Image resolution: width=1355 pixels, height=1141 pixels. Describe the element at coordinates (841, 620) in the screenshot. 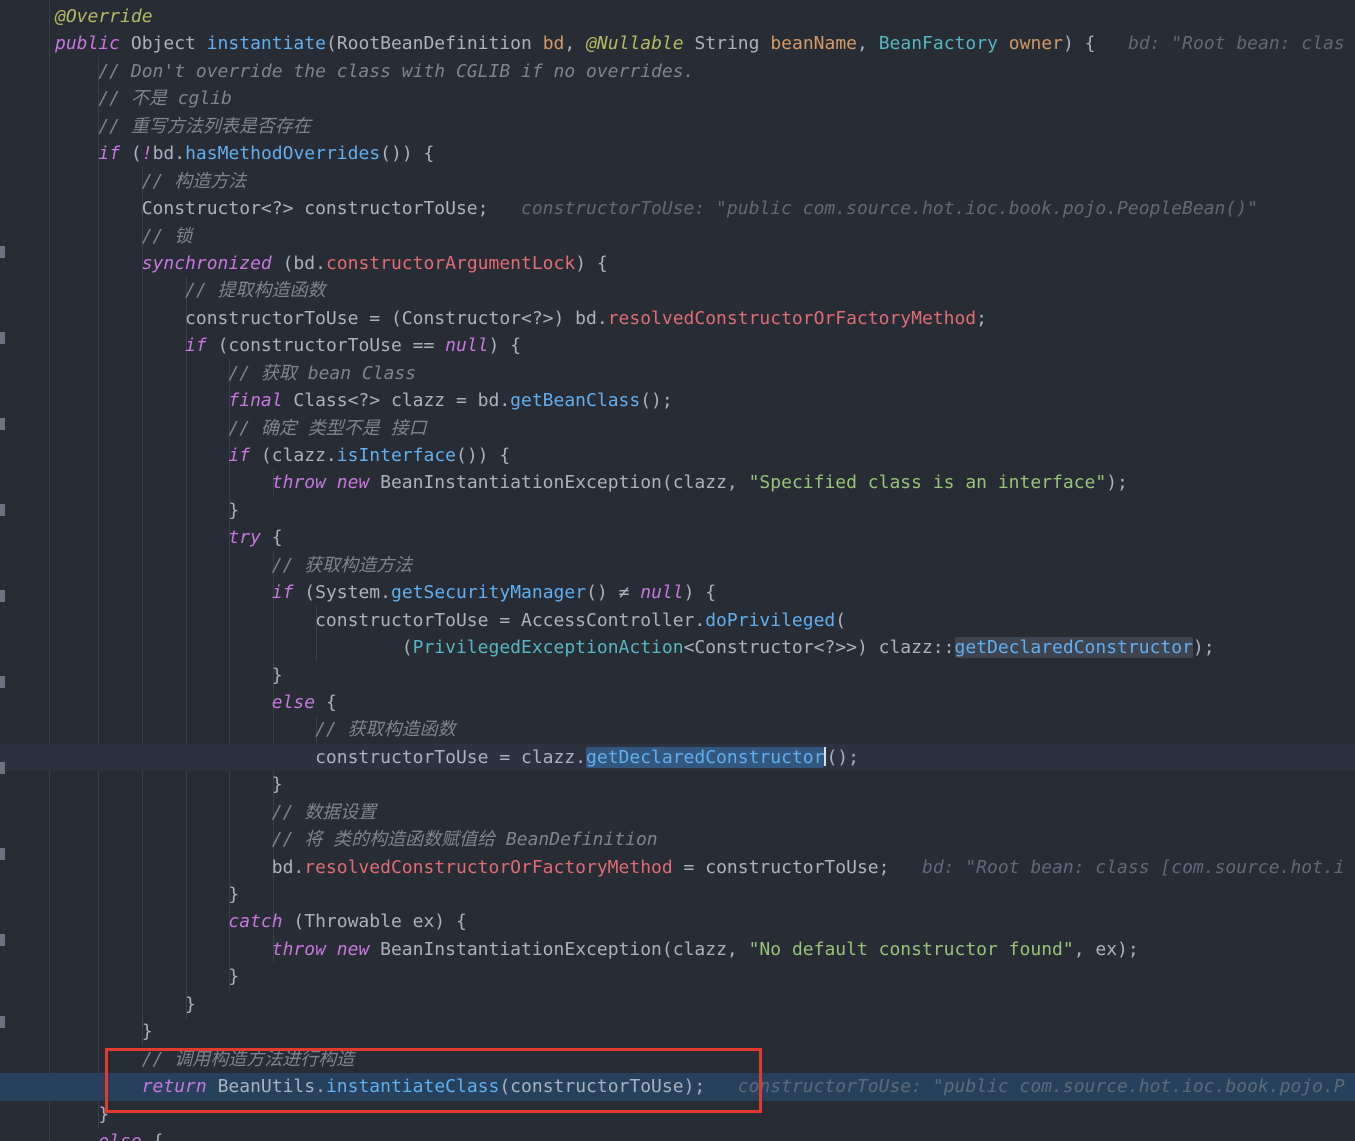

I see `code-token: (` at that location.